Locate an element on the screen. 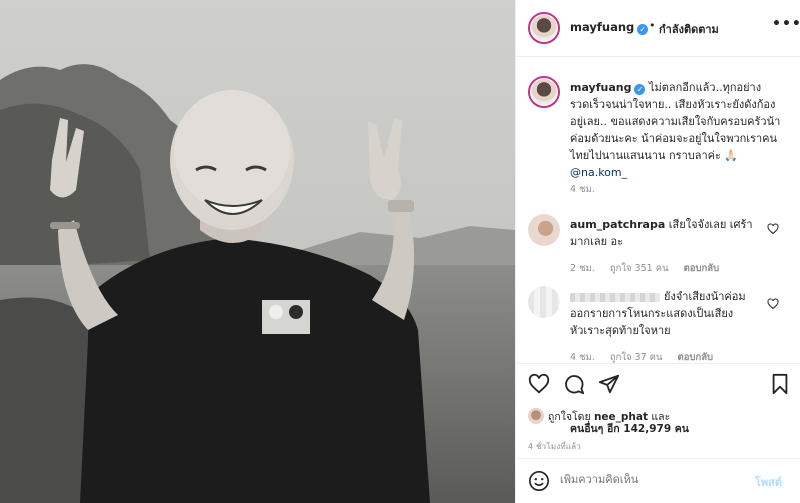 The height and width of the screenshot is (503, 800). author-avatar-image is located at coordinates (544, 28).